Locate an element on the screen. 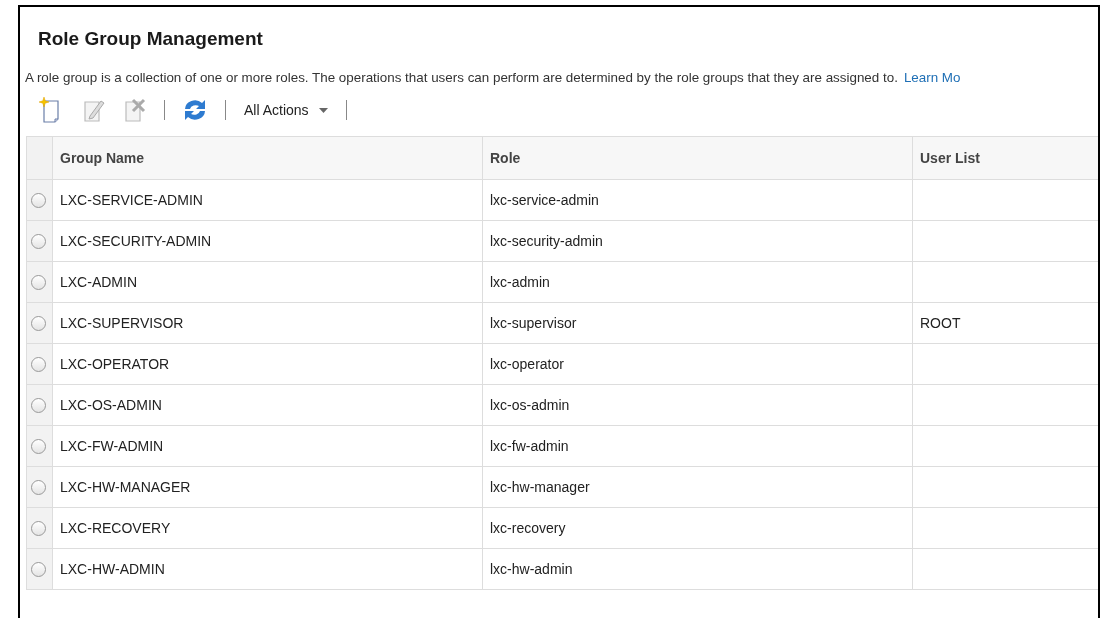 The width and height of the screenshot is (1103, 618). table-cell: LXC-OPERATOR is located at coordinates (268, 364).